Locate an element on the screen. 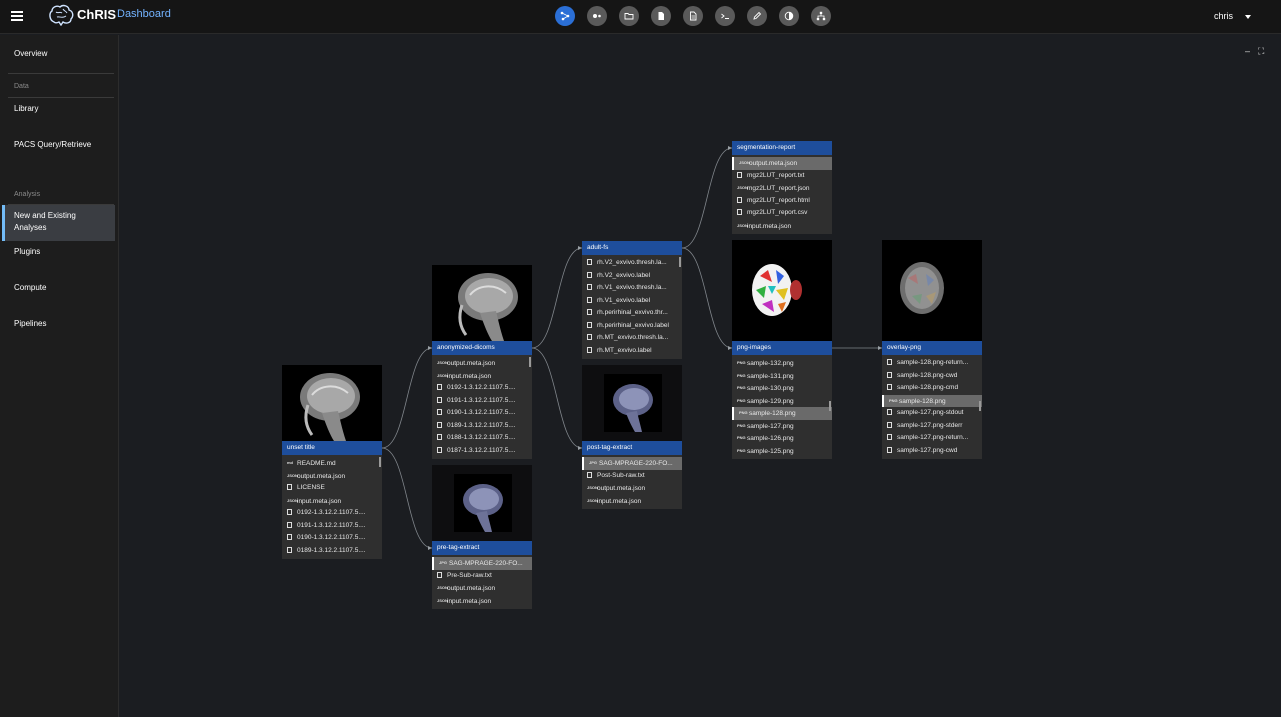 The image size is (1281, 717). node-title: unset title is located at coordinates (332, 448).